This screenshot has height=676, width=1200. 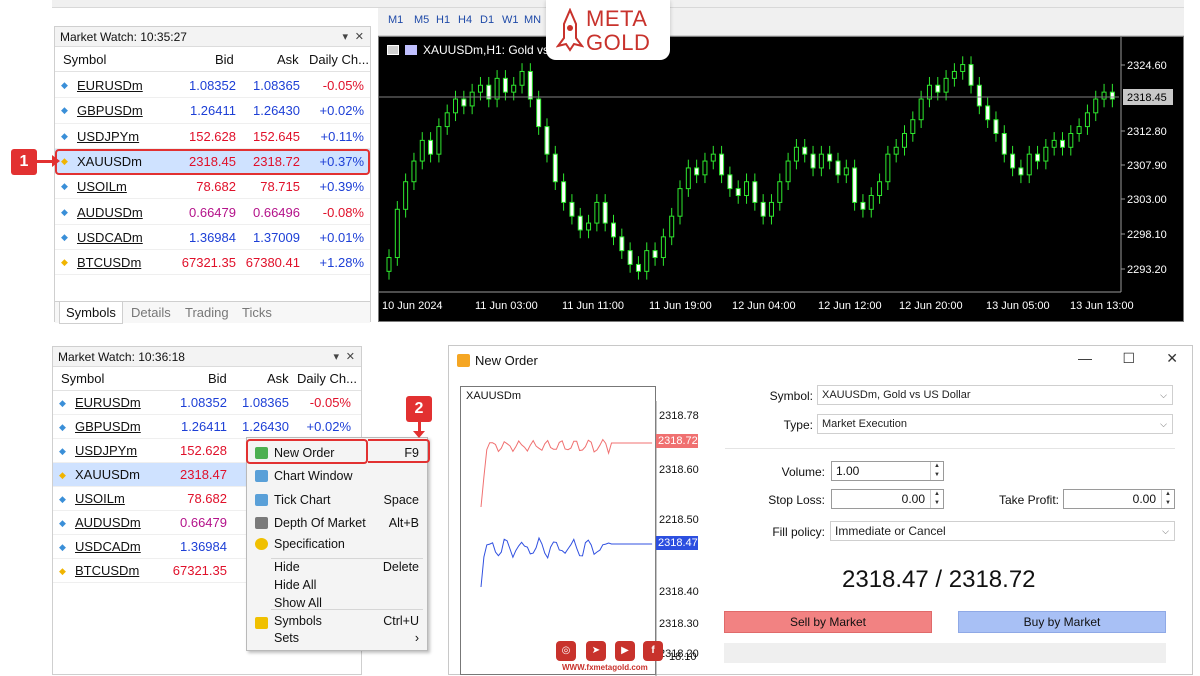 What do you see at coordinates (337, 567) in the screenshot?
I see `menu-item-hide: Hide Delete` at bounding box center [337, 567].